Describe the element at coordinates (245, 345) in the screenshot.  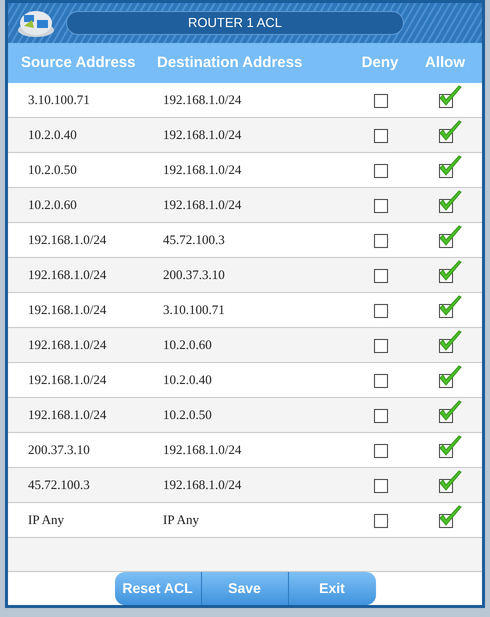
I see `table-row: 192.168.1.0/24 10.2.0.60` at that location.